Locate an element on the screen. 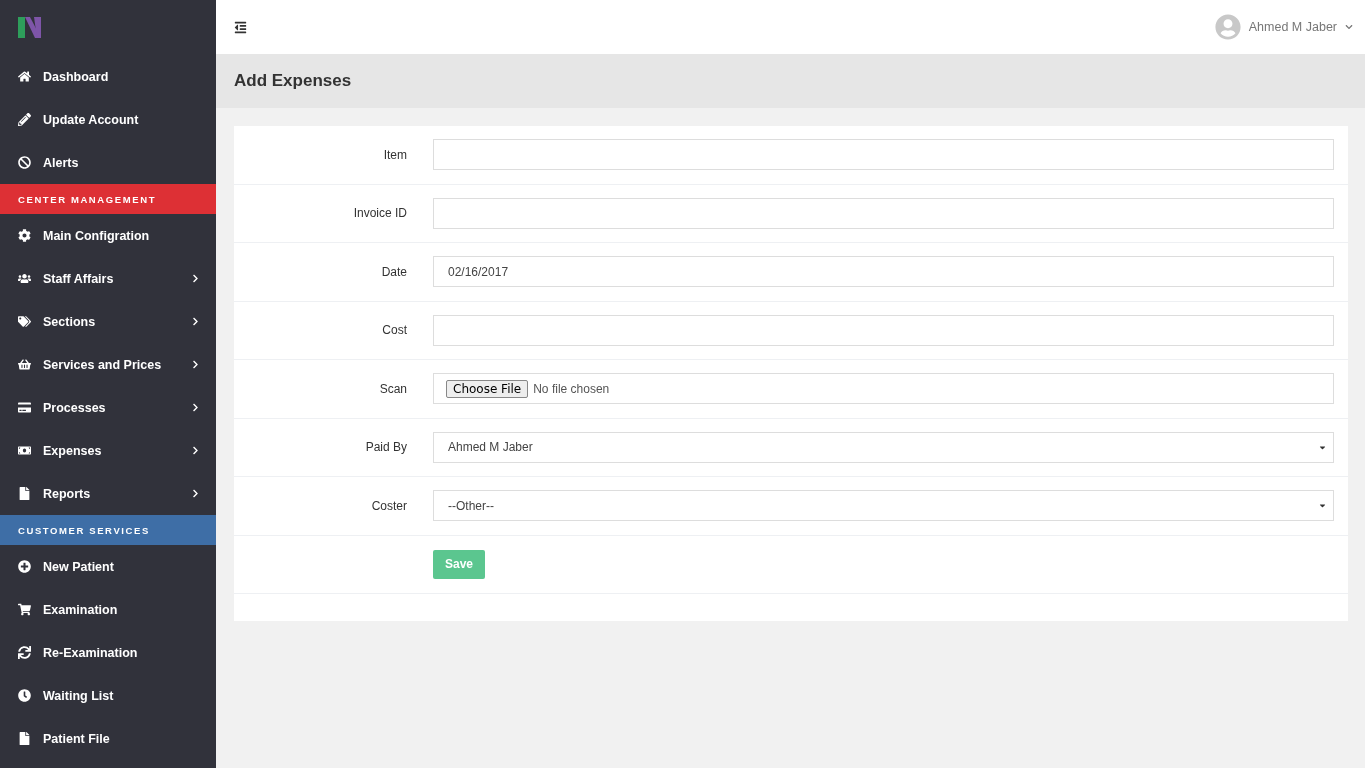  file-status: No file chosen is located at coordinates (571, 388).